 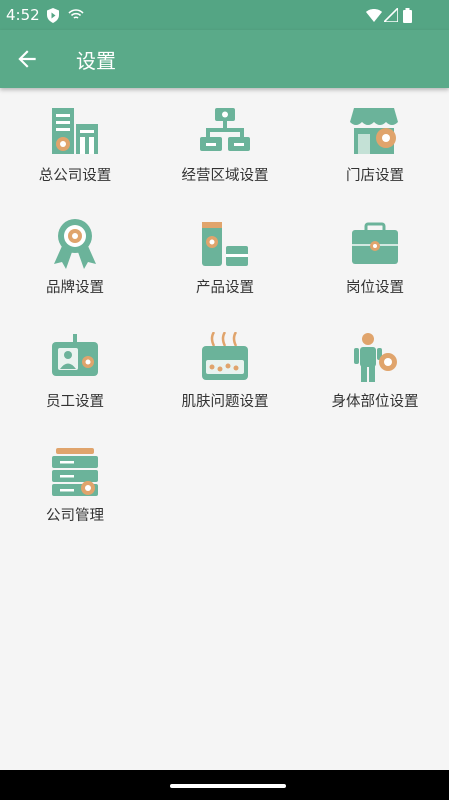 What do you see at coordinates (75, 472) in the screenshot?
I see `cabinet-gear-icon` at bounding box center [75, 472].